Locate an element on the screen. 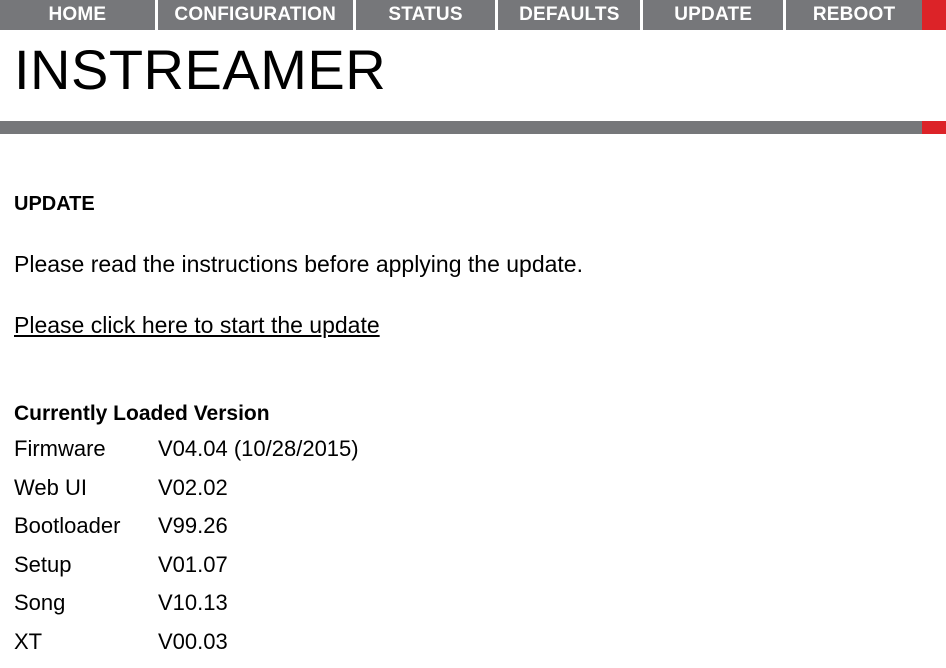 This screenshot has width=946, height=668. section-heading: UPDATE is located at coordinates (54, 204).